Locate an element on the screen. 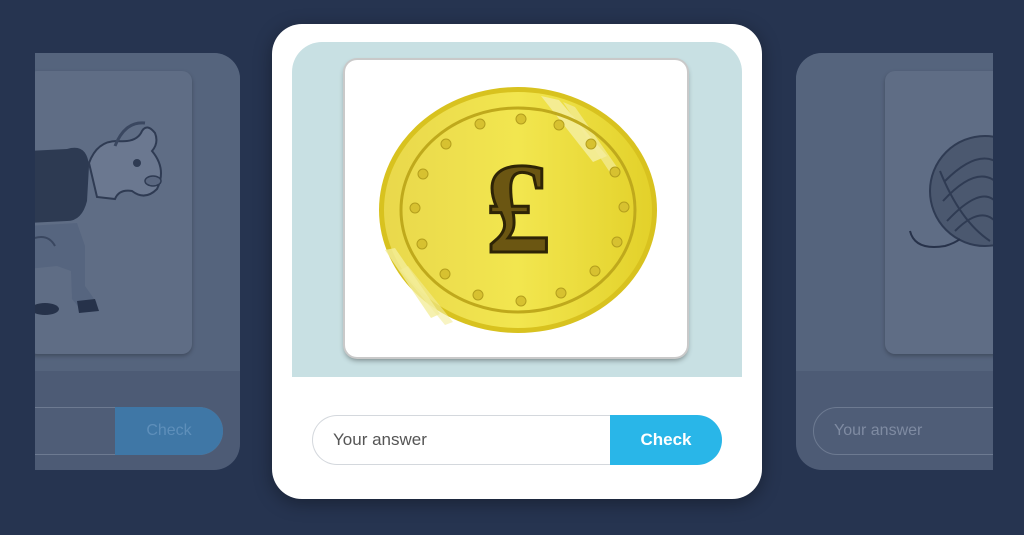 This screenshot has height=535, width=1024. previous-card-check-button: Check is located at coordinates (169, 431).